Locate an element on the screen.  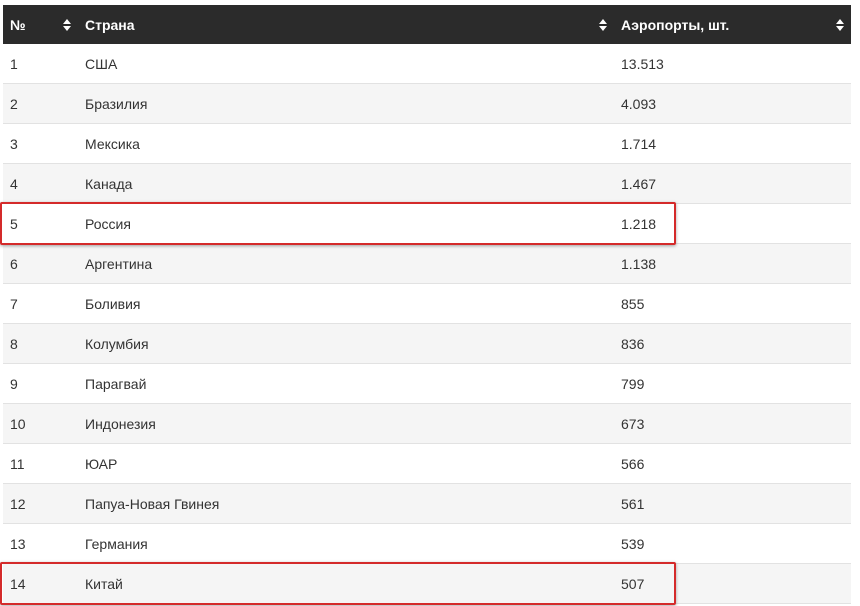
cell-airports: 673 is located at coordinates (633, 423).